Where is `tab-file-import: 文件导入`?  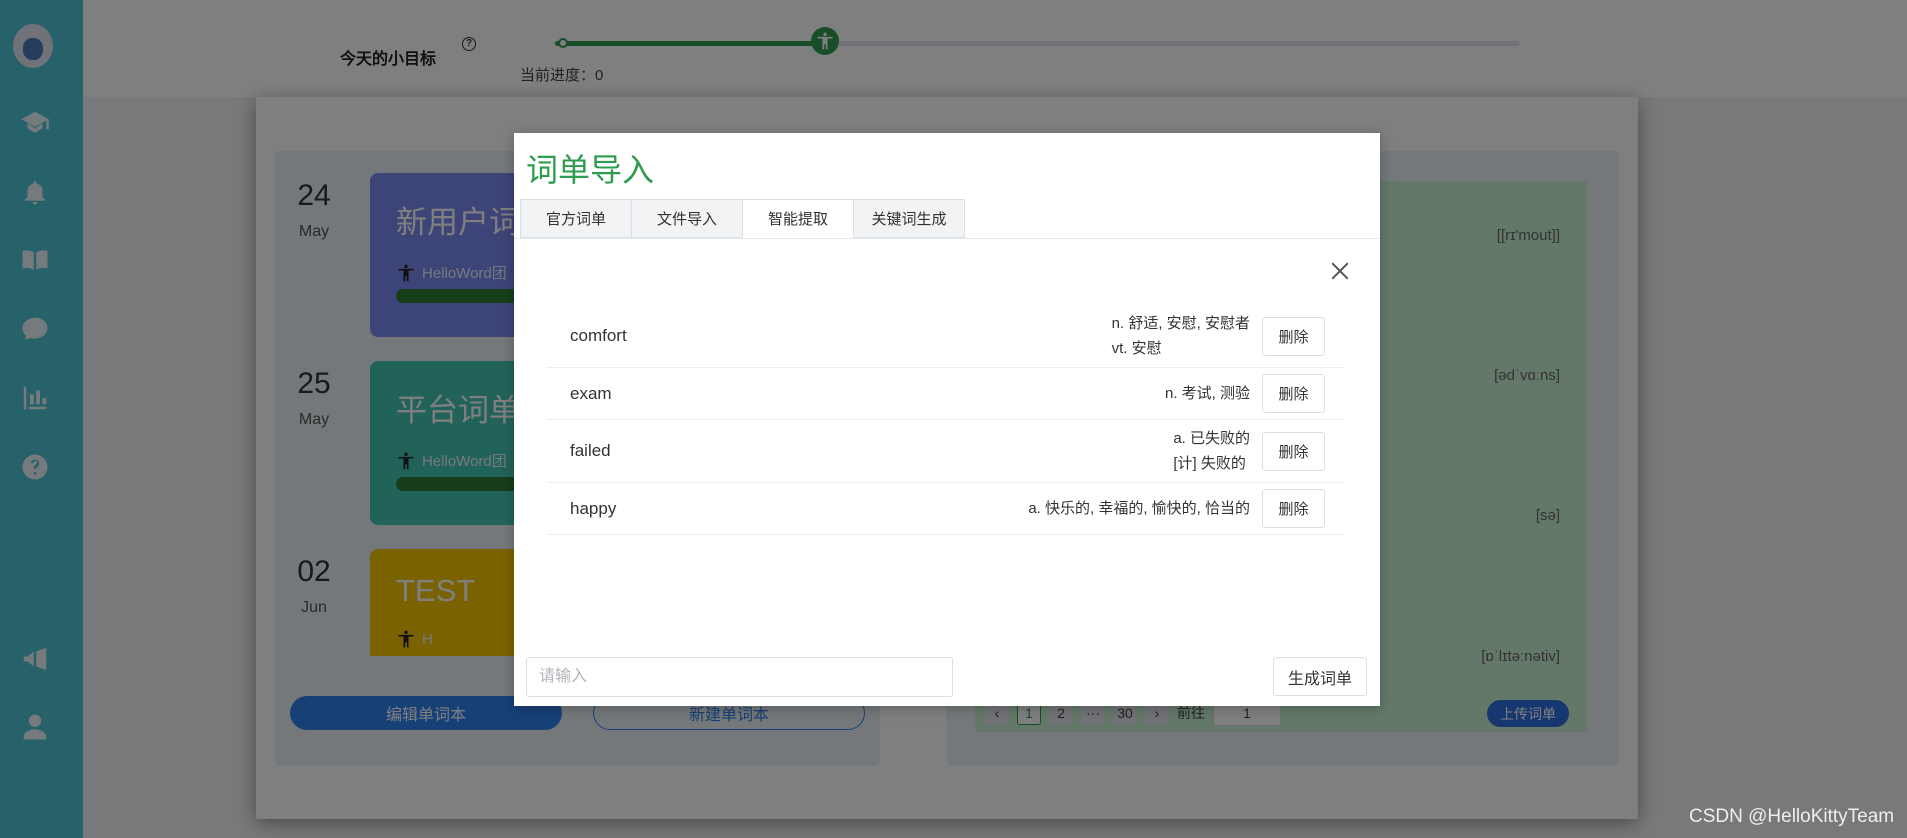
tab-file-import: 文件导入 is located at coordinates (687, 218).